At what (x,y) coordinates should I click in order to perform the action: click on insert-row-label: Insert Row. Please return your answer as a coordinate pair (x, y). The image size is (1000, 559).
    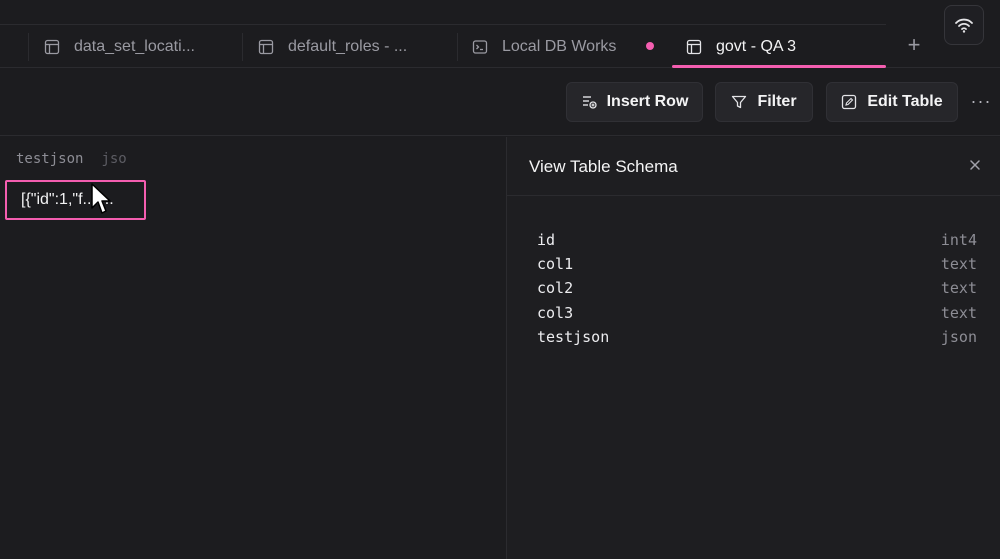
    Looking at the image, I should click on (647, 101).